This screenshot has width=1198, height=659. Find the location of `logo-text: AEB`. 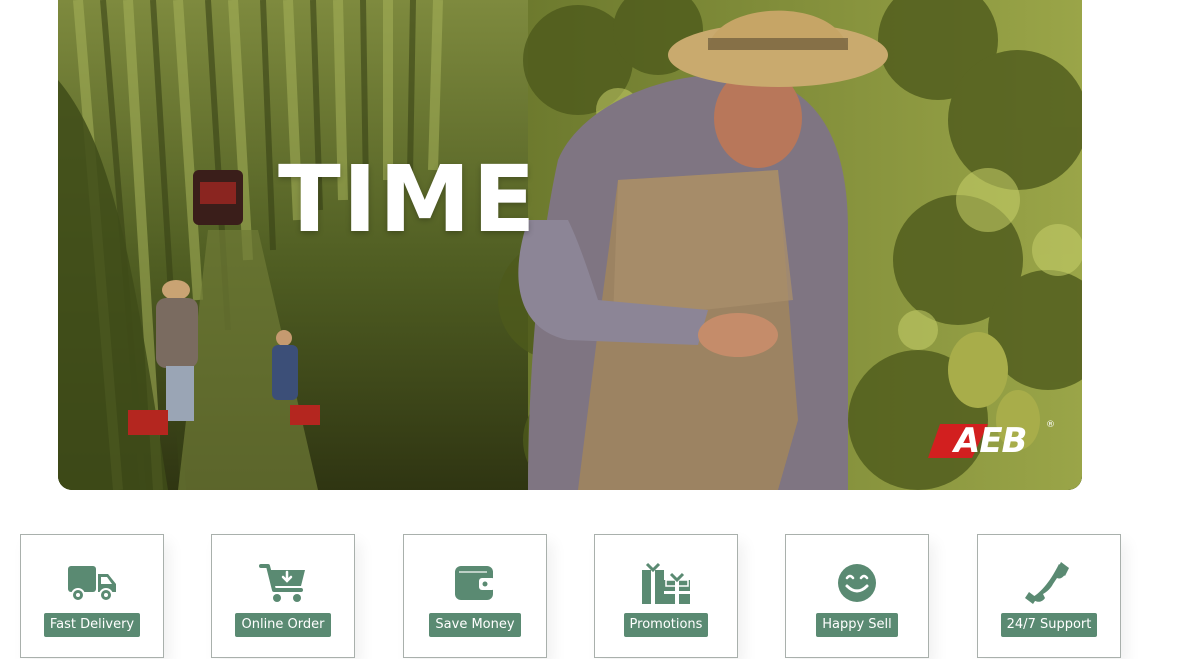

logo-text: AEB is located at coordinates (990, 441).